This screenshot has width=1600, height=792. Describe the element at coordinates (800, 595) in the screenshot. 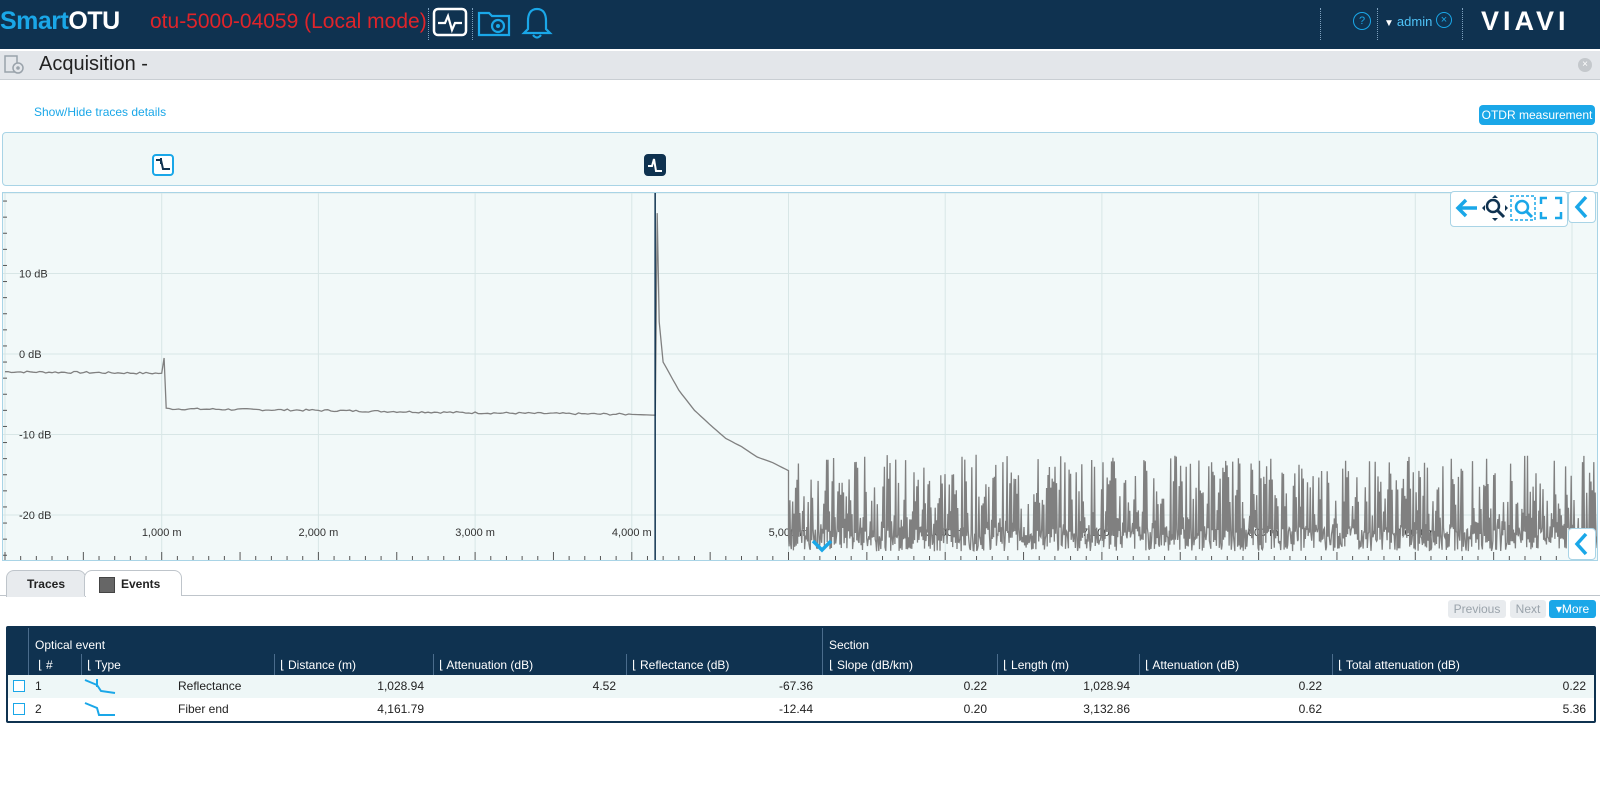

I see `tab-divider` at that location.